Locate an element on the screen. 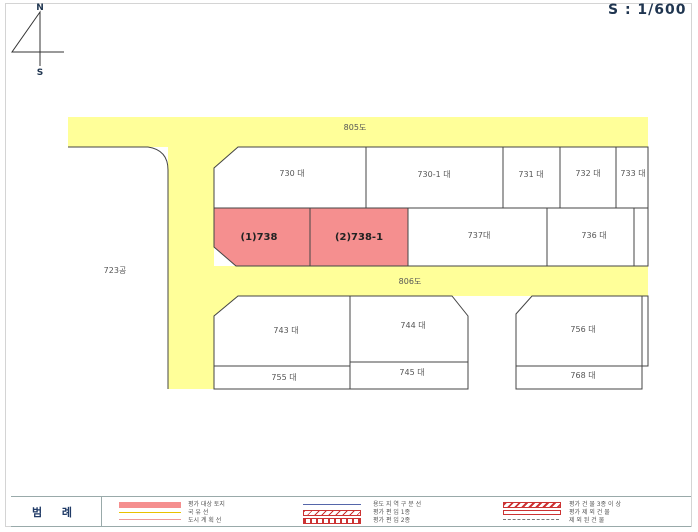 Image resolution: width=698 pixels, height=532 pixels. legend-title: 범 례 is located at coordinates (56, 511).